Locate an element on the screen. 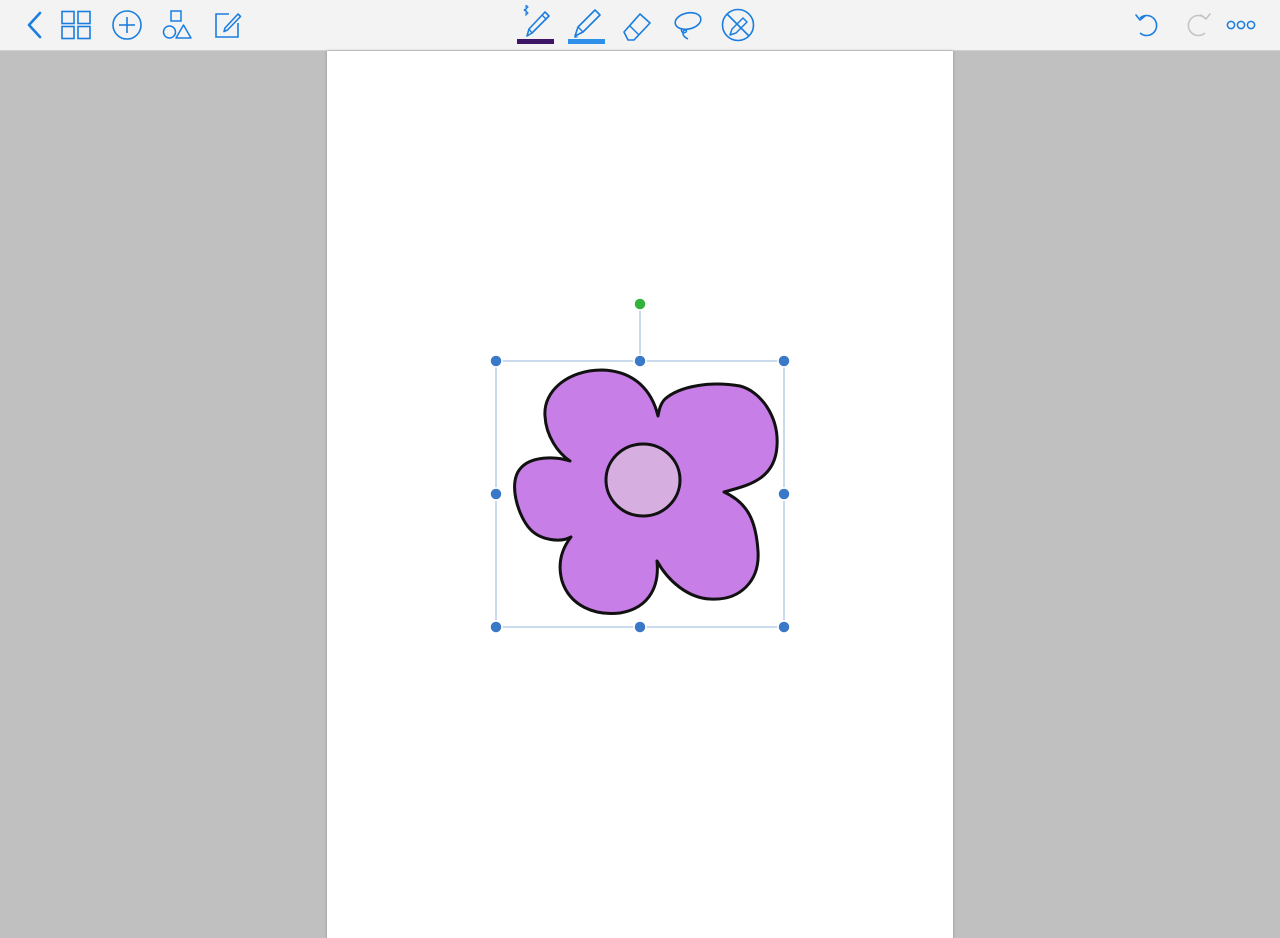  resize-handle-bottom is located at coordinates (640, 627).